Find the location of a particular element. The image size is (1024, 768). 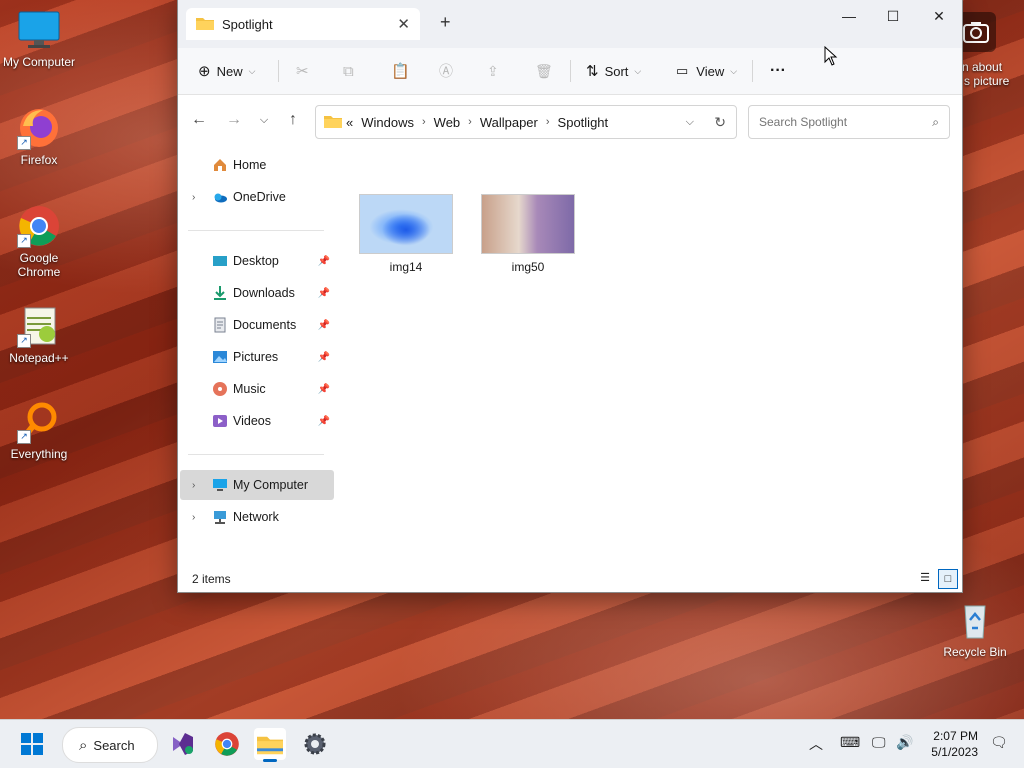

sidebar-item-music: Music 📌 is located at coordinates (261, 389).